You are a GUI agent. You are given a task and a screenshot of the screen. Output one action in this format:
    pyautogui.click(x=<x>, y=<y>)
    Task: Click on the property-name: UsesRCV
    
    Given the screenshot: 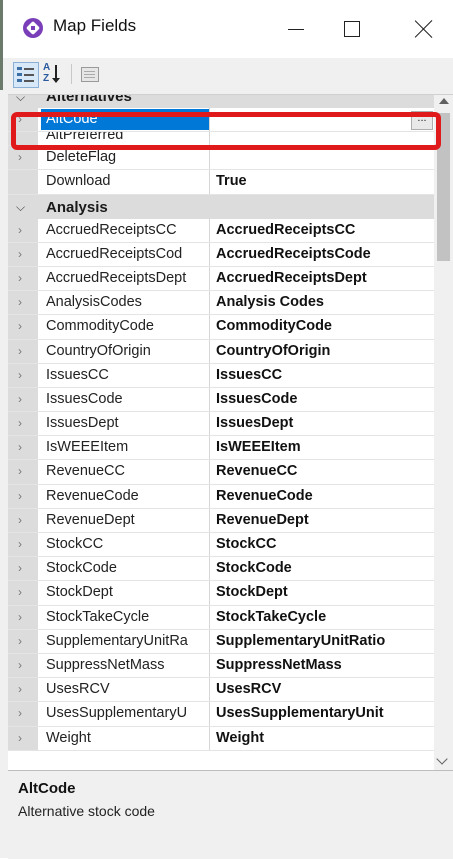 What is the action you would take?
    pyautogui.click(x=78, y=689)
    